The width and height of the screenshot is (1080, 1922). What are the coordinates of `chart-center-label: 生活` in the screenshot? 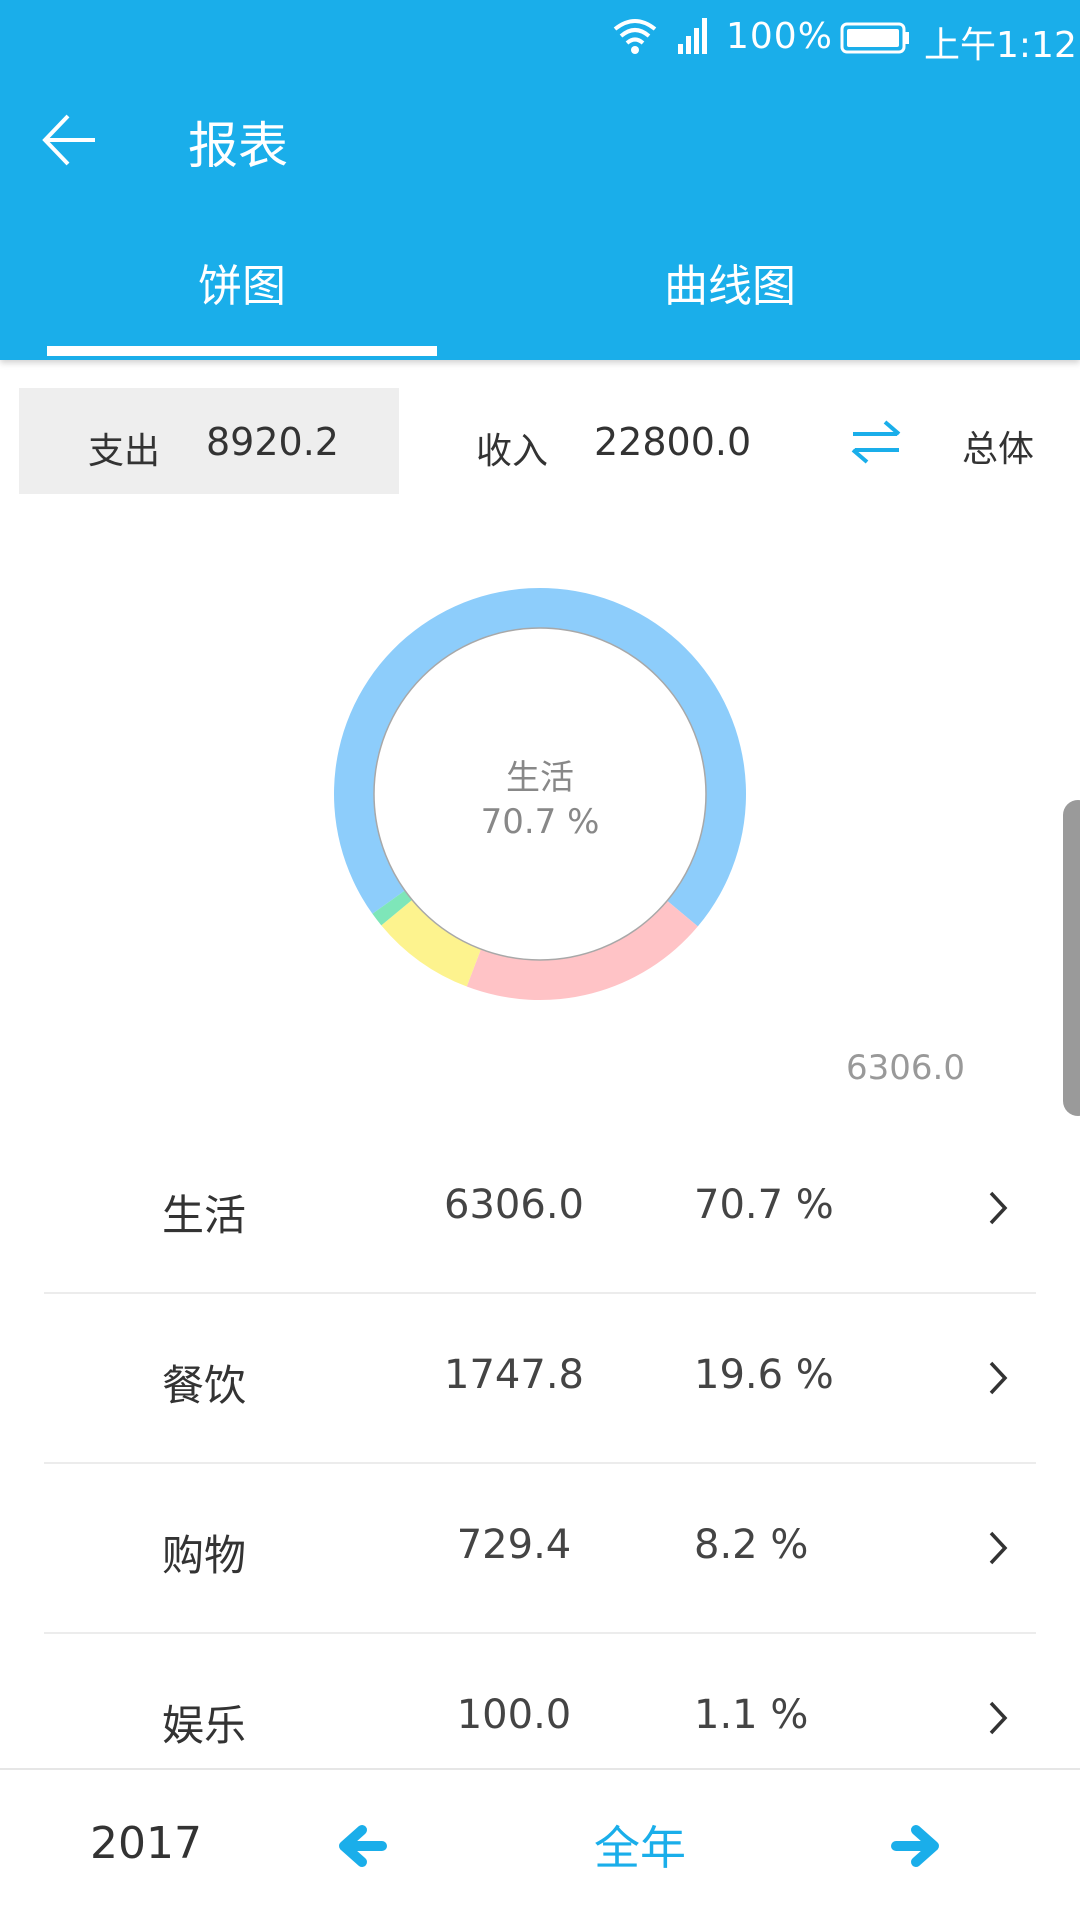 It's located at (540, 778).